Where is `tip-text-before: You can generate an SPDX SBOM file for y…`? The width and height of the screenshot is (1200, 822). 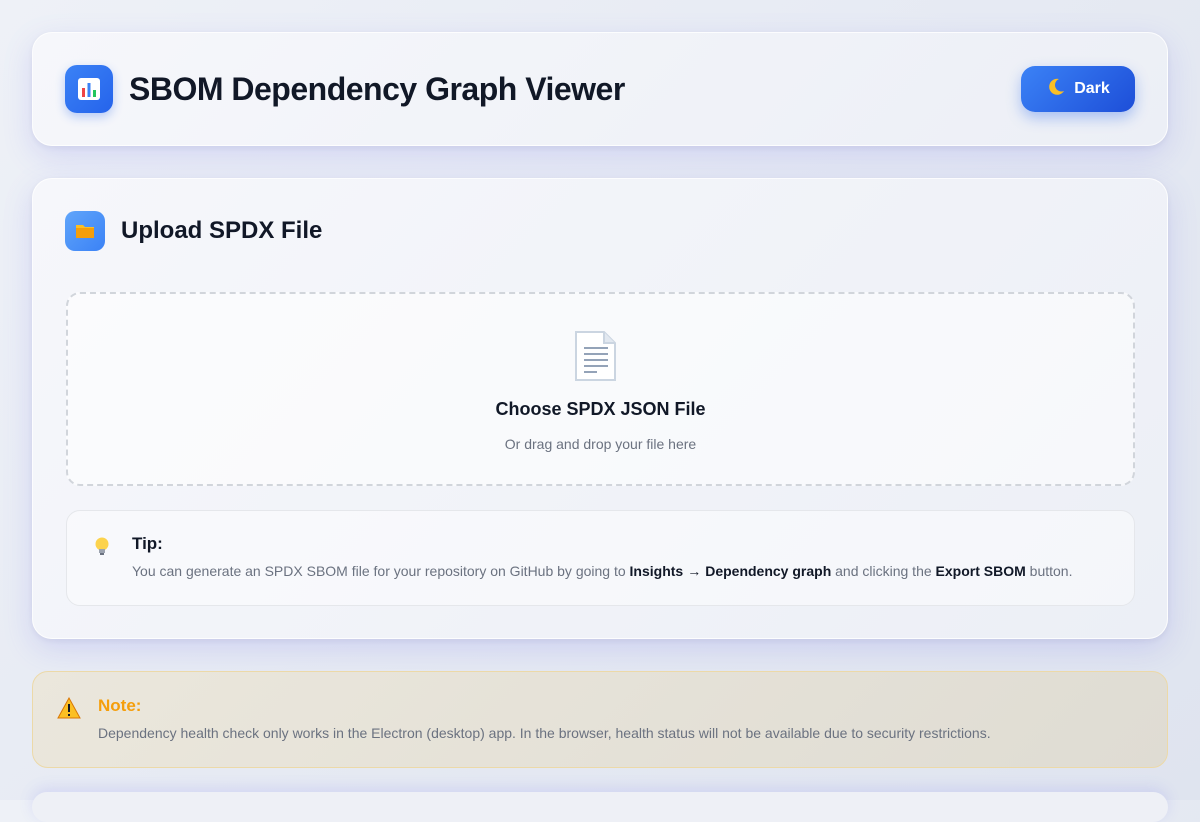 tip-text-before: You can generate an SPDX SBOM file for y… is located at coordinates (379, 571).